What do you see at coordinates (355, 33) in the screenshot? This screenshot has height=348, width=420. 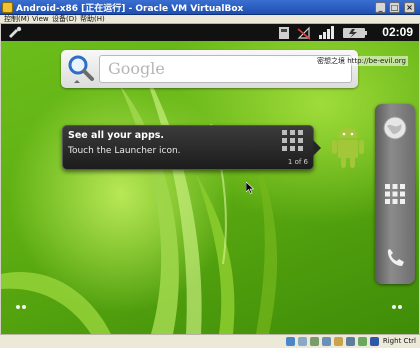 I see `battery-charging-icon` at bounding box center [355, 33].